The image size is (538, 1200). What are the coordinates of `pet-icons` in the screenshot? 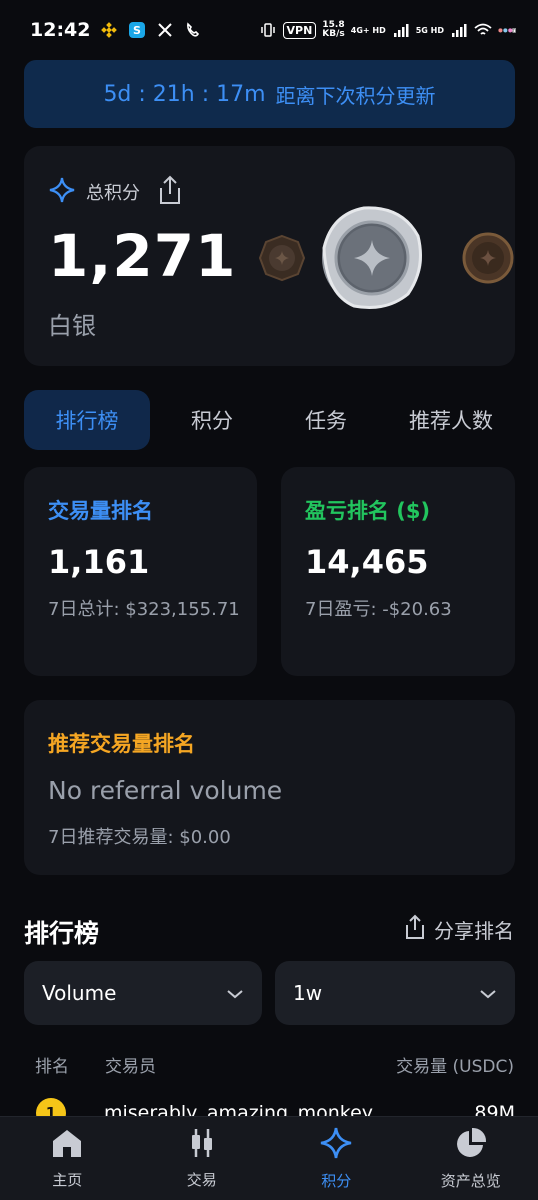 It's located at (507, 30).